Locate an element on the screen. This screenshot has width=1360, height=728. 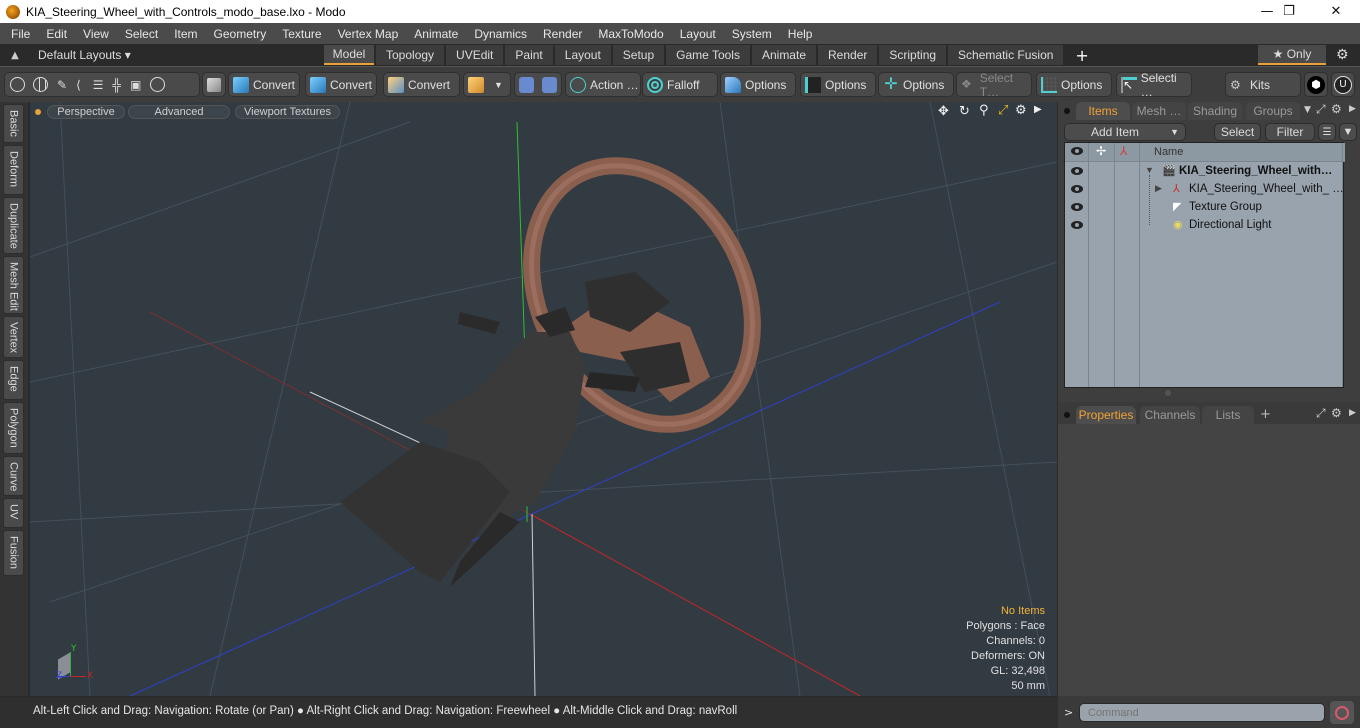
snapping-options-button: Options is located at coordinates (758, 84).